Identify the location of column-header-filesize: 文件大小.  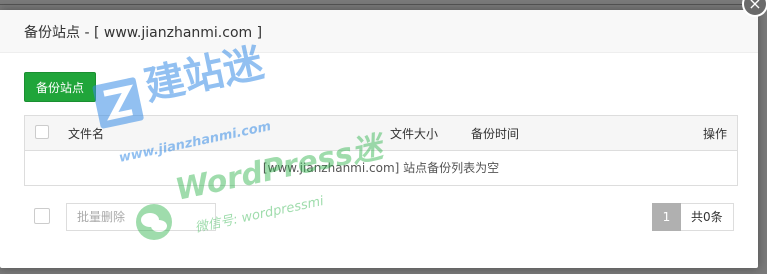
(414, 134).